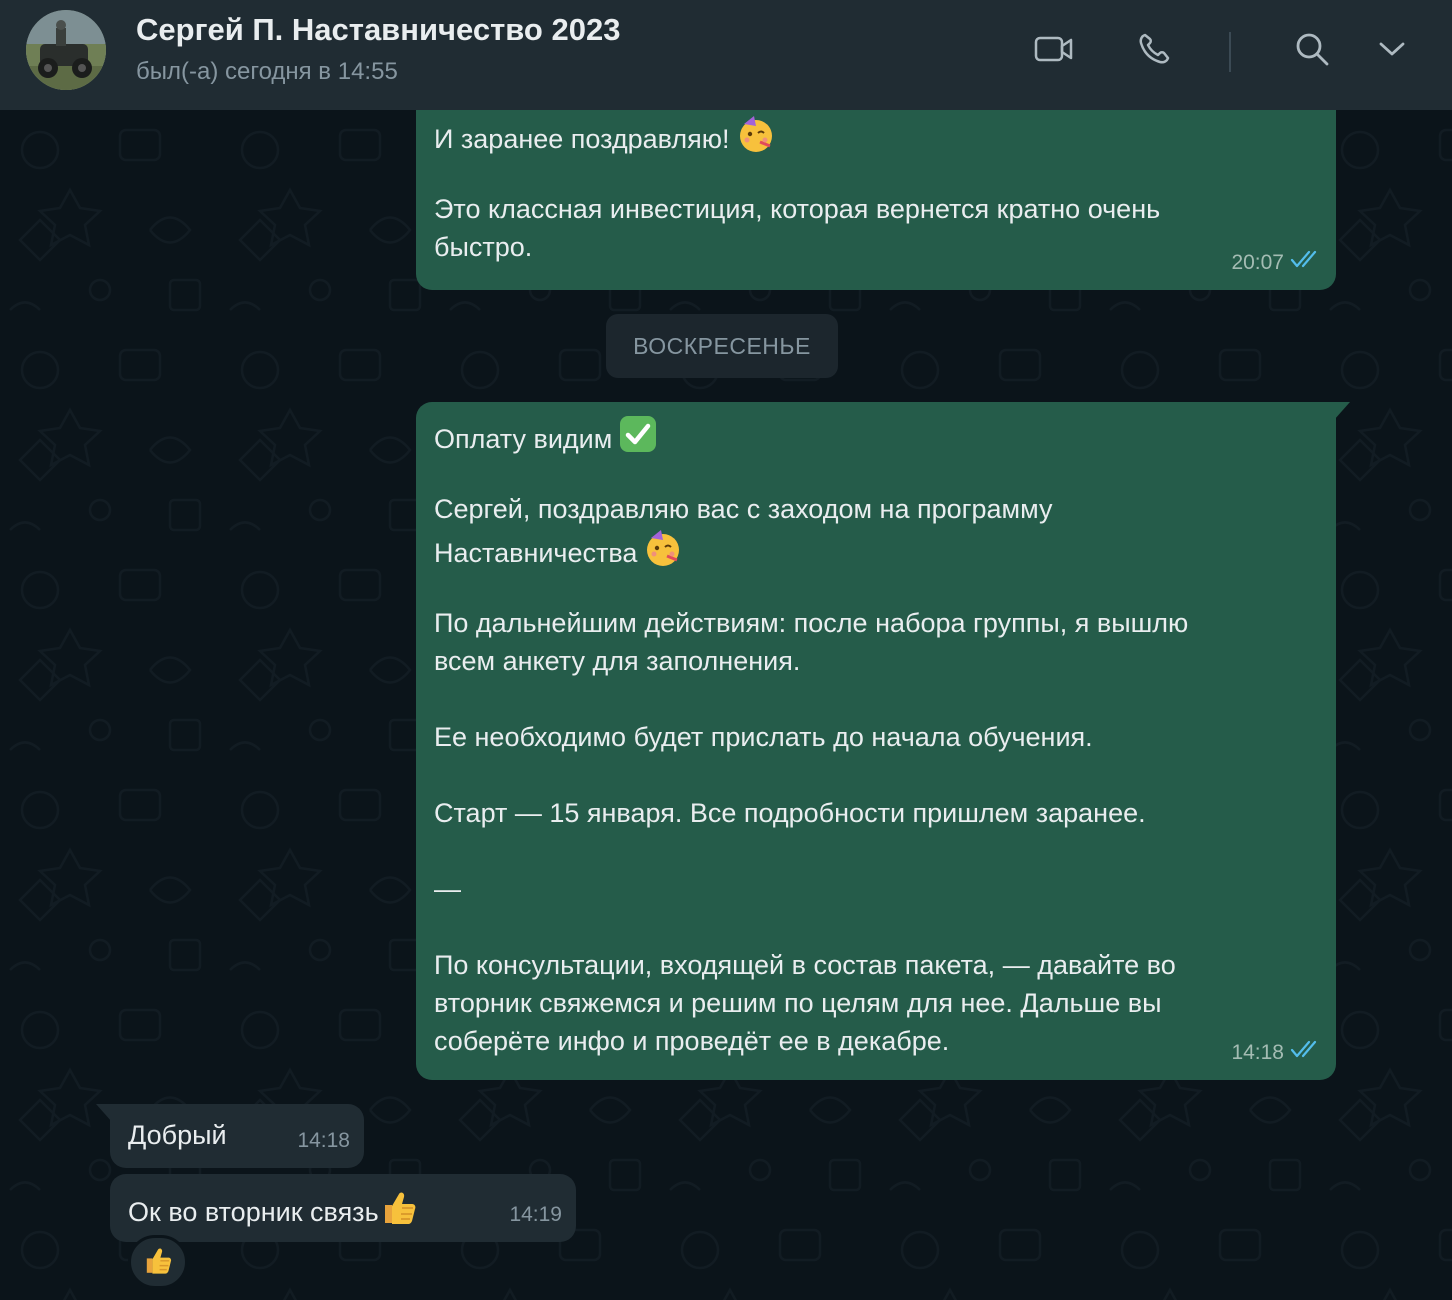 The width and height of the screenshot is (1452, 1300). Describe the element at coordinates (617, 661) in the screenshot. I see `message-text-line: всем анкету для заполнения.` at that location.